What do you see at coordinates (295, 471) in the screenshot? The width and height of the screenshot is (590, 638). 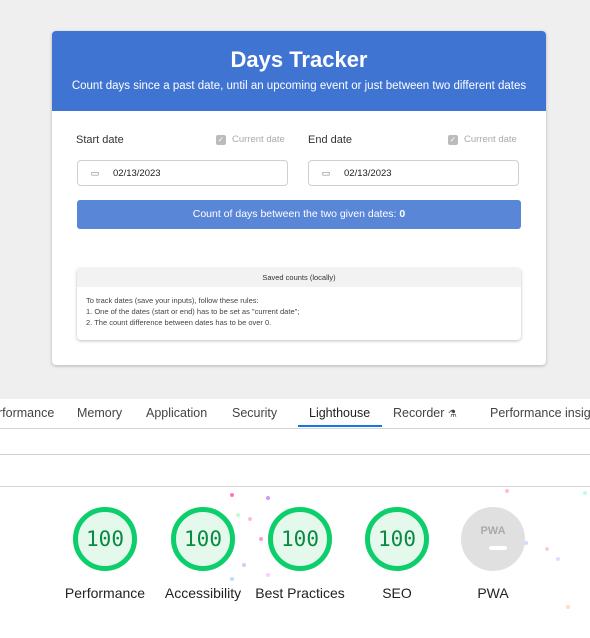 I see `report-header` at bounding box center [295, 471].